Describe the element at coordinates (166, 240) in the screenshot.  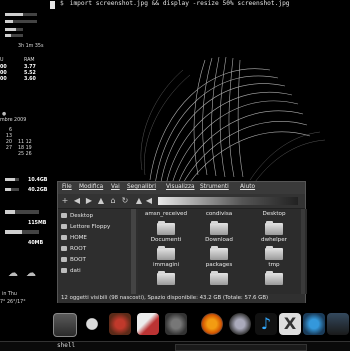
I see `folder-label: Documenti` at that location.